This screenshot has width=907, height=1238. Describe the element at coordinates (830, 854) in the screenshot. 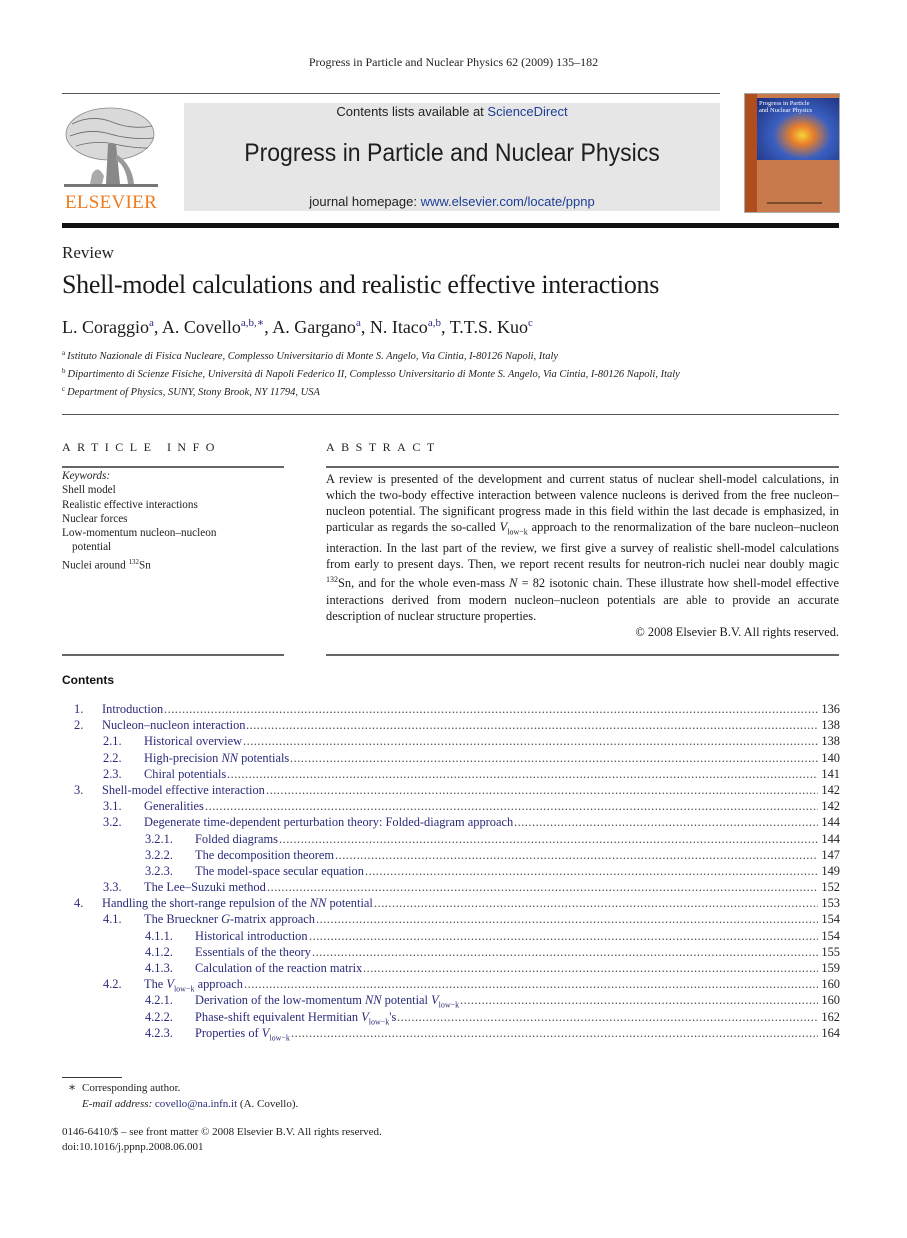

I see `toc-page-number: 147` at that location.